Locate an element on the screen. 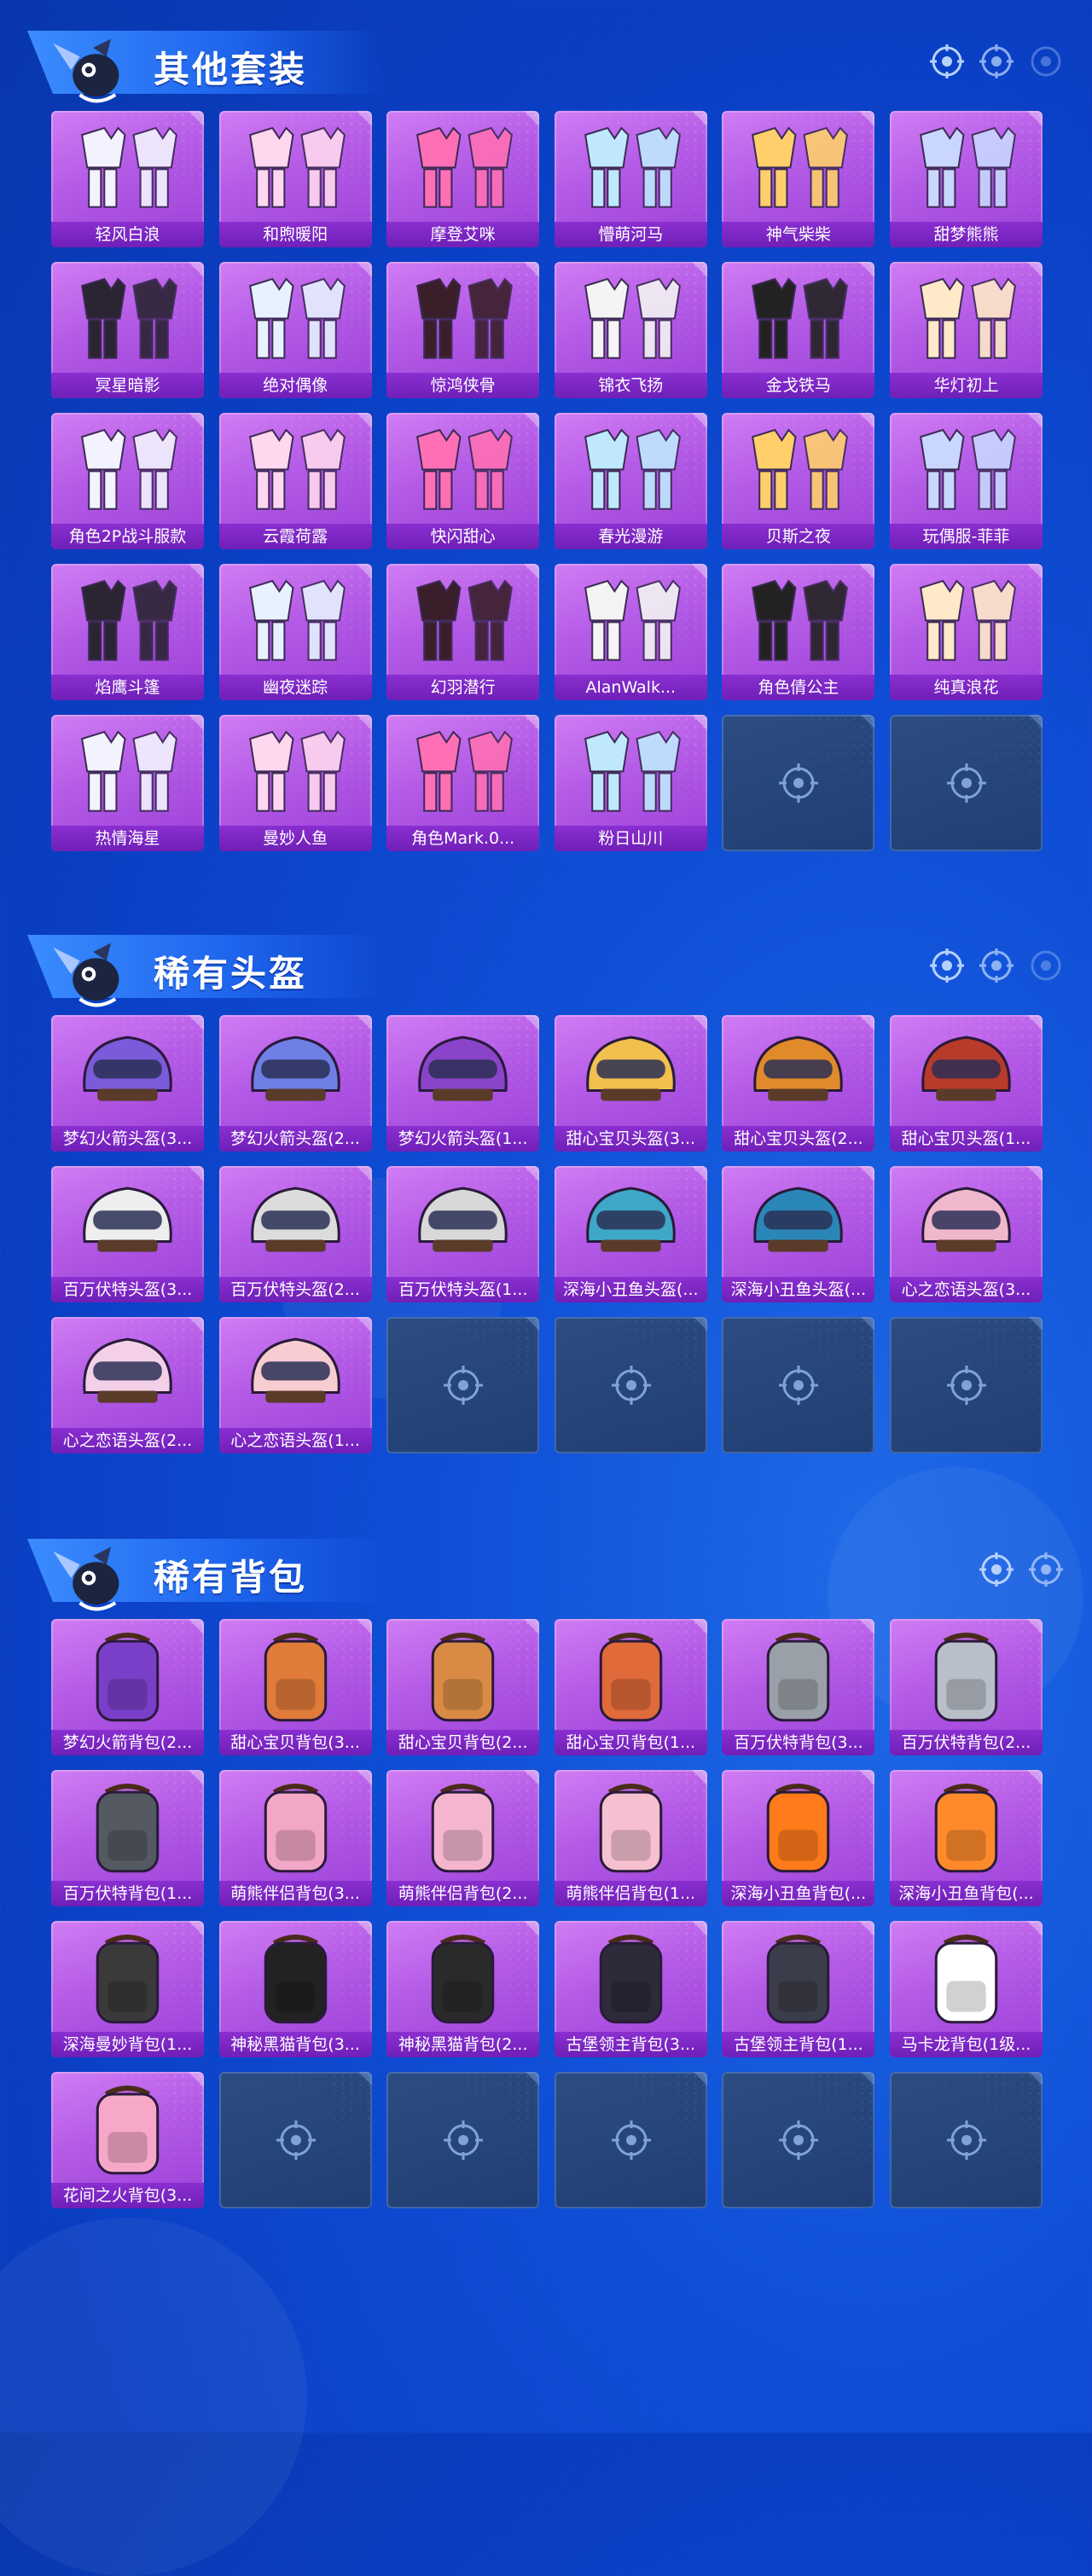 This screenshot has width=1092, height=2576. item-card: 角色2P战斗服款 is located at coordinates (128, 481).